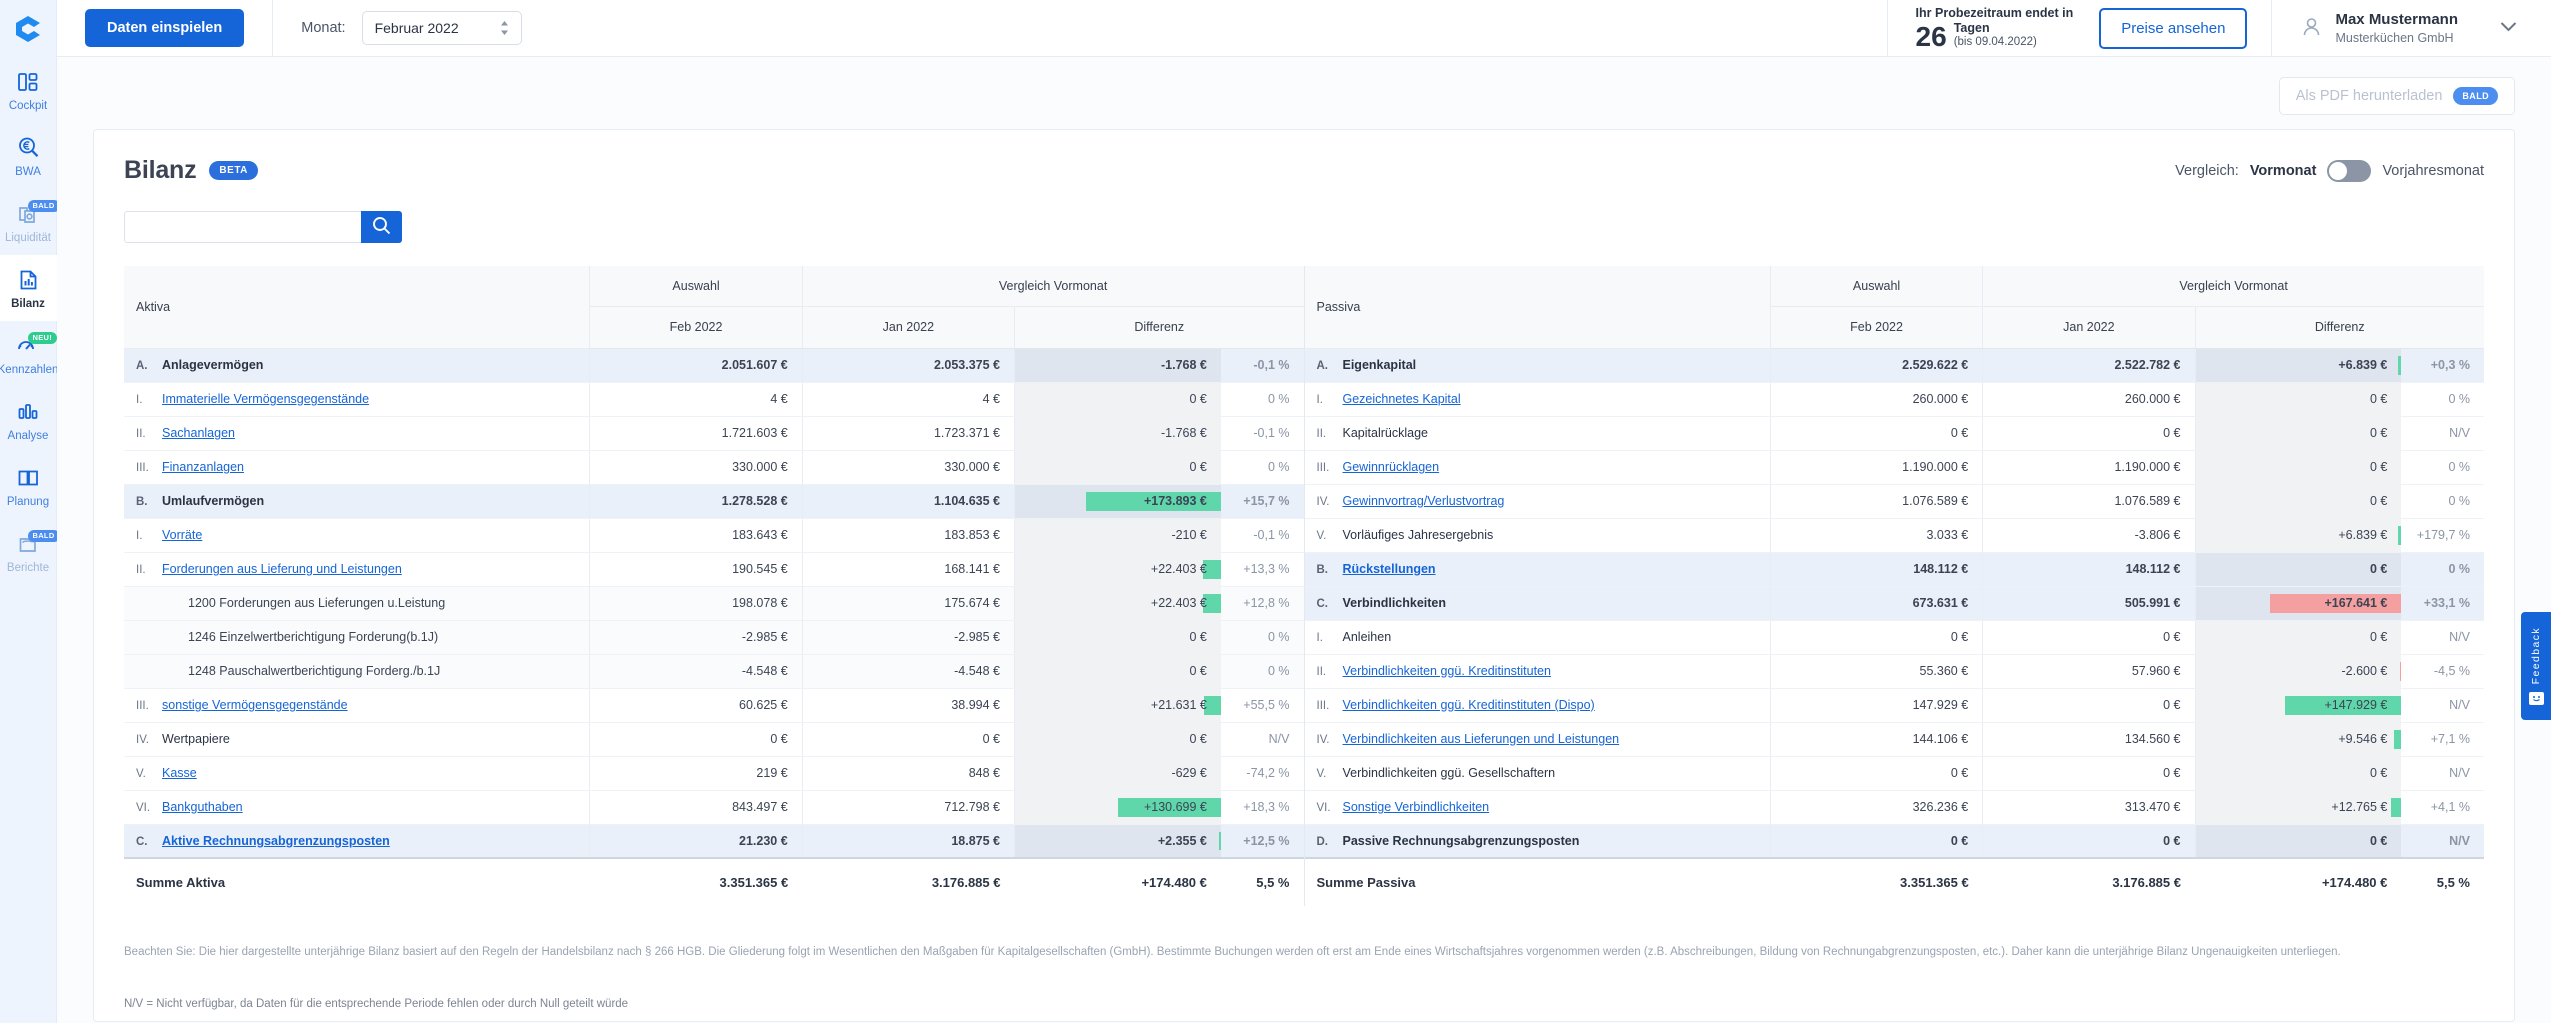 The height and width of the screenshot is (1023, 2551). I want to click on row-label-cell: IV. Gewinnvortrag/Verlustvortrag, so click(1537, 501).